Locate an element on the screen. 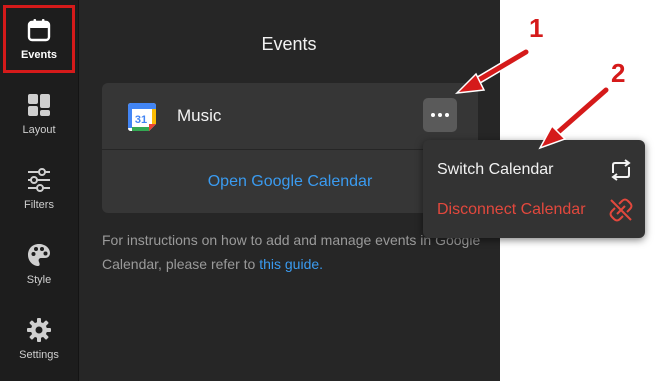  annotation-number-2: 2 is located at coordinates (618, 73).